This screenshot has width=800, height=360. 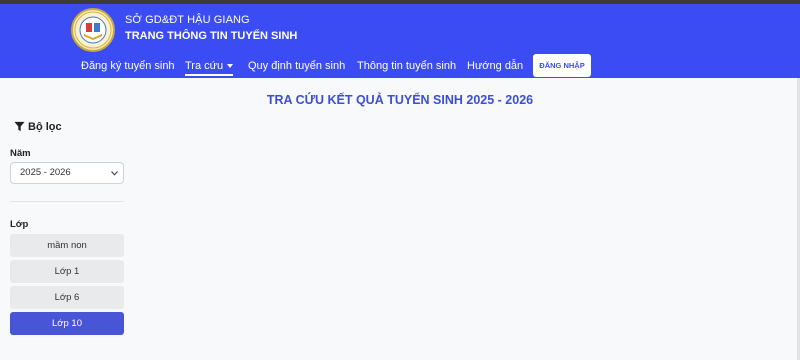 I want to click on nav-item-dang-ky: Đăng ký tuyển sinh, so click(x=128, y=66).